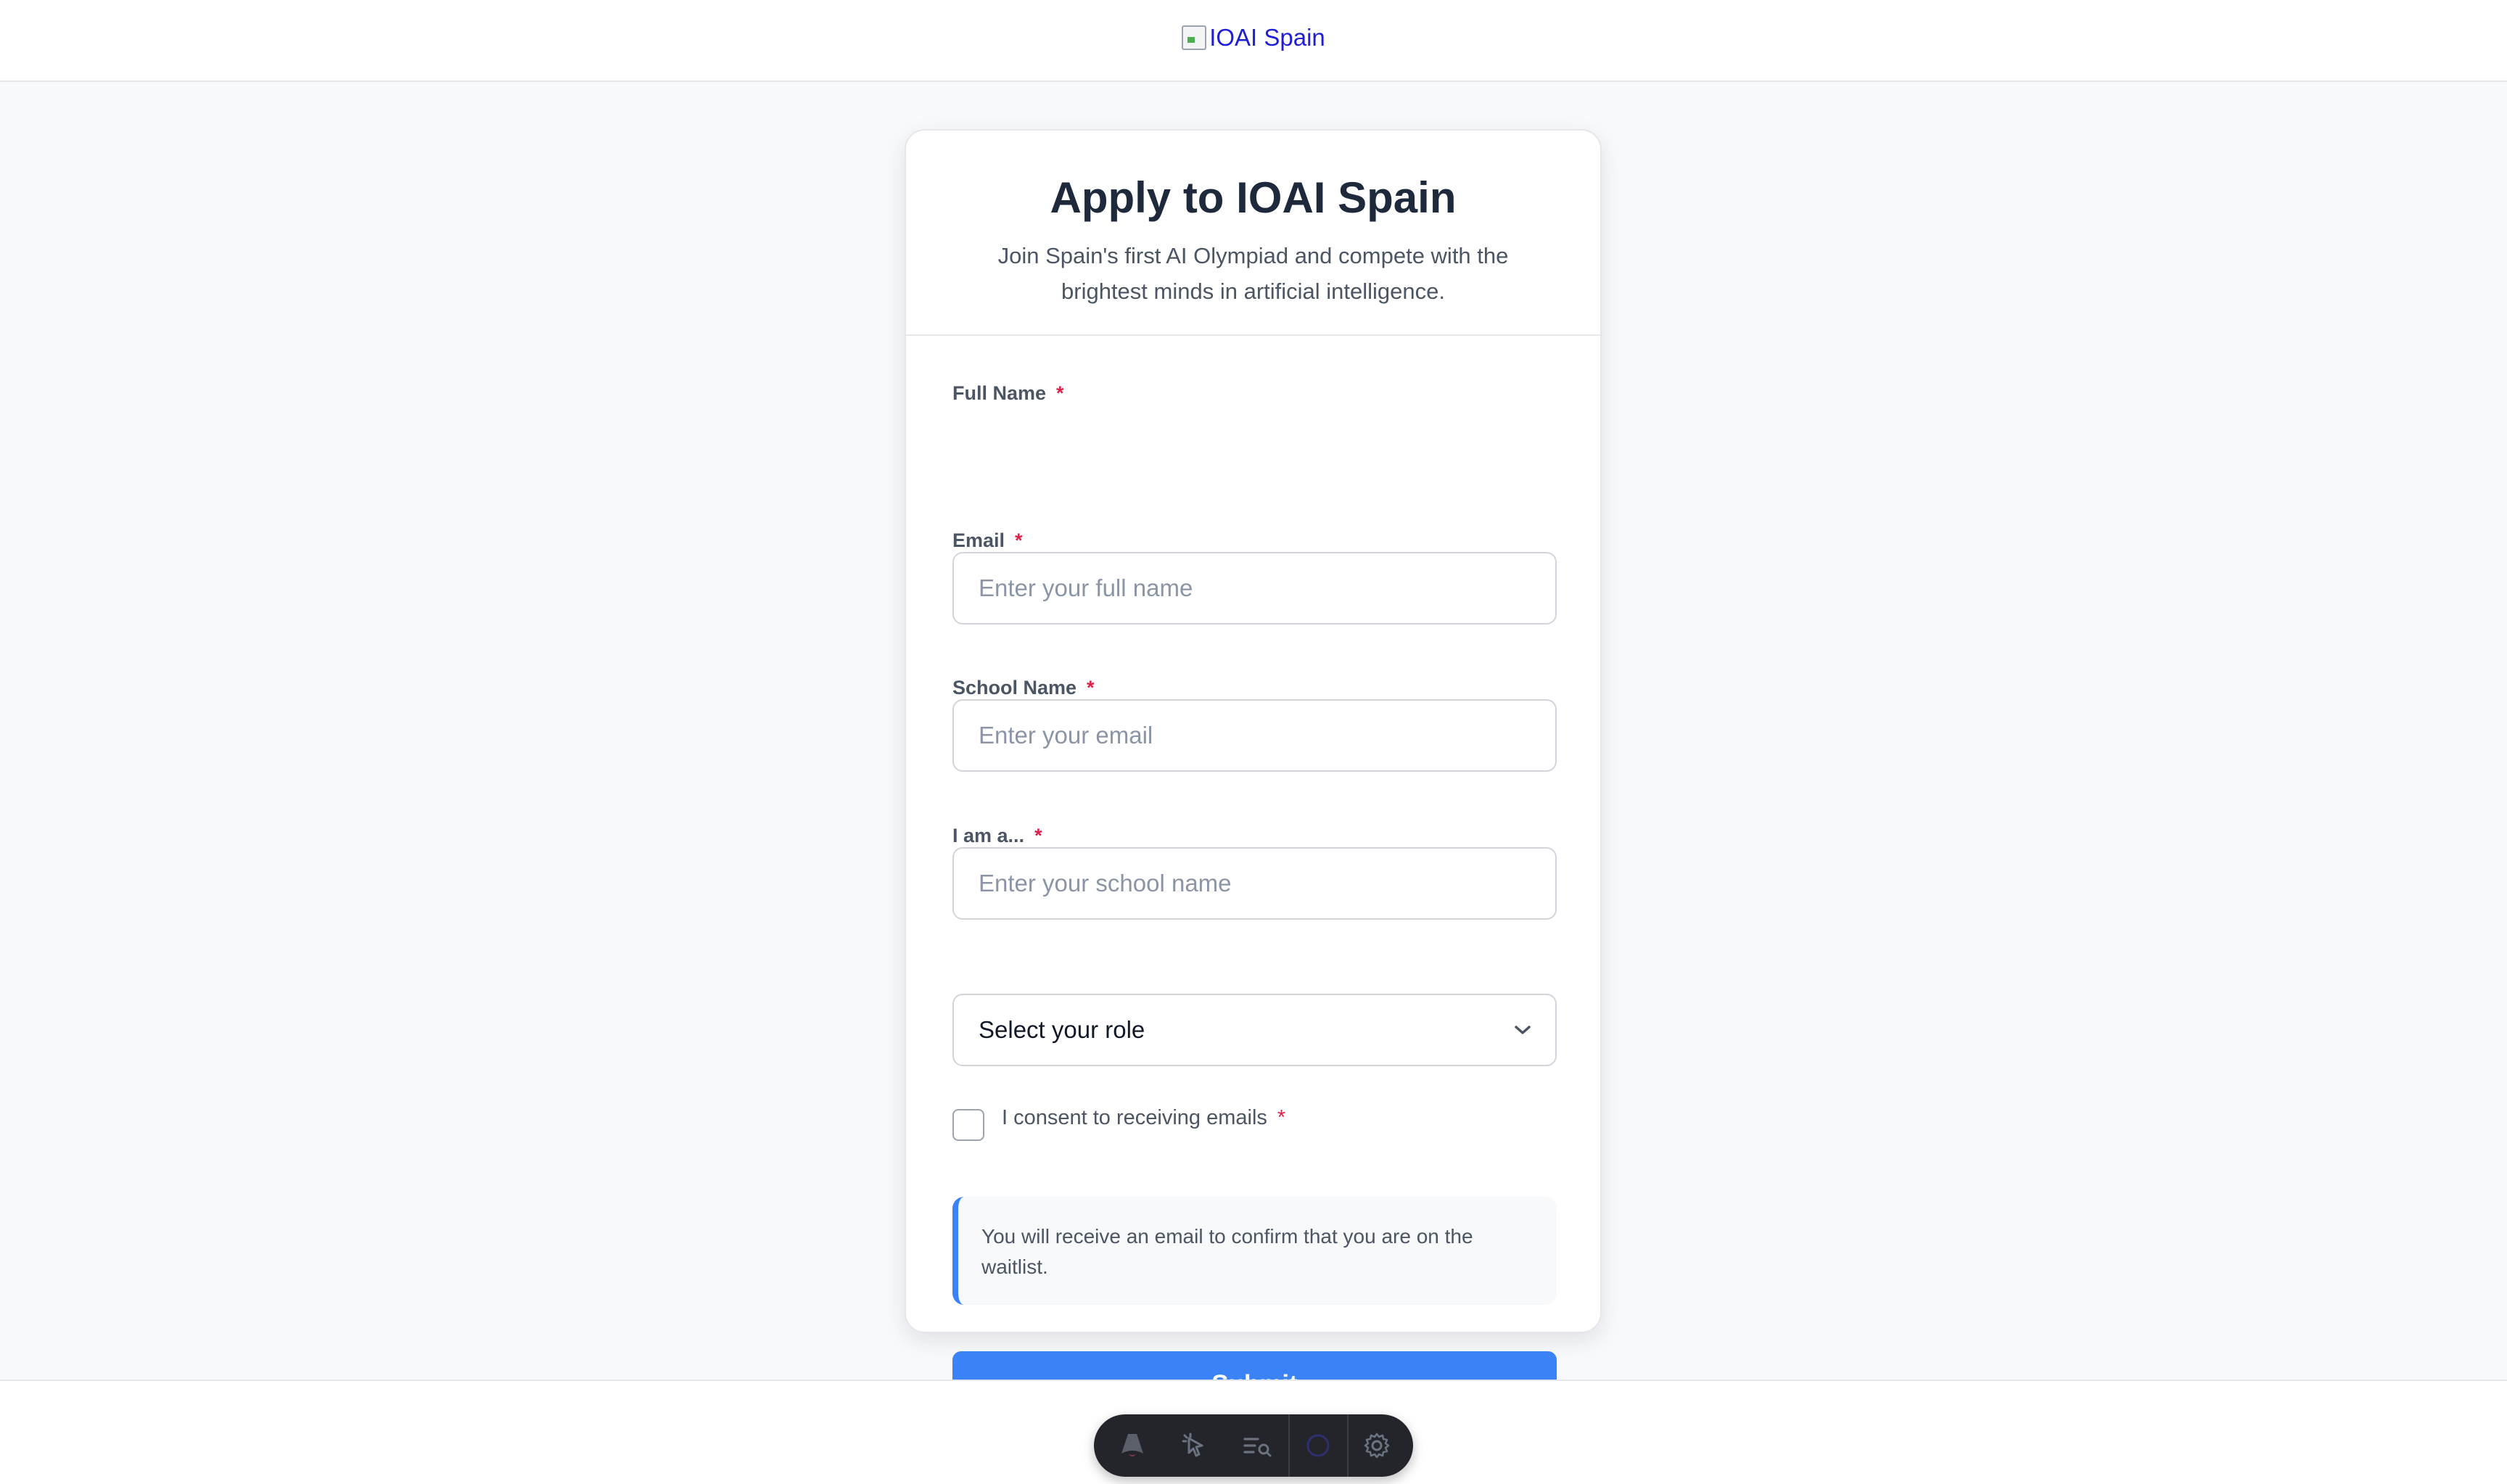  I want to click on email-label-text: Email, so click(978, 540).